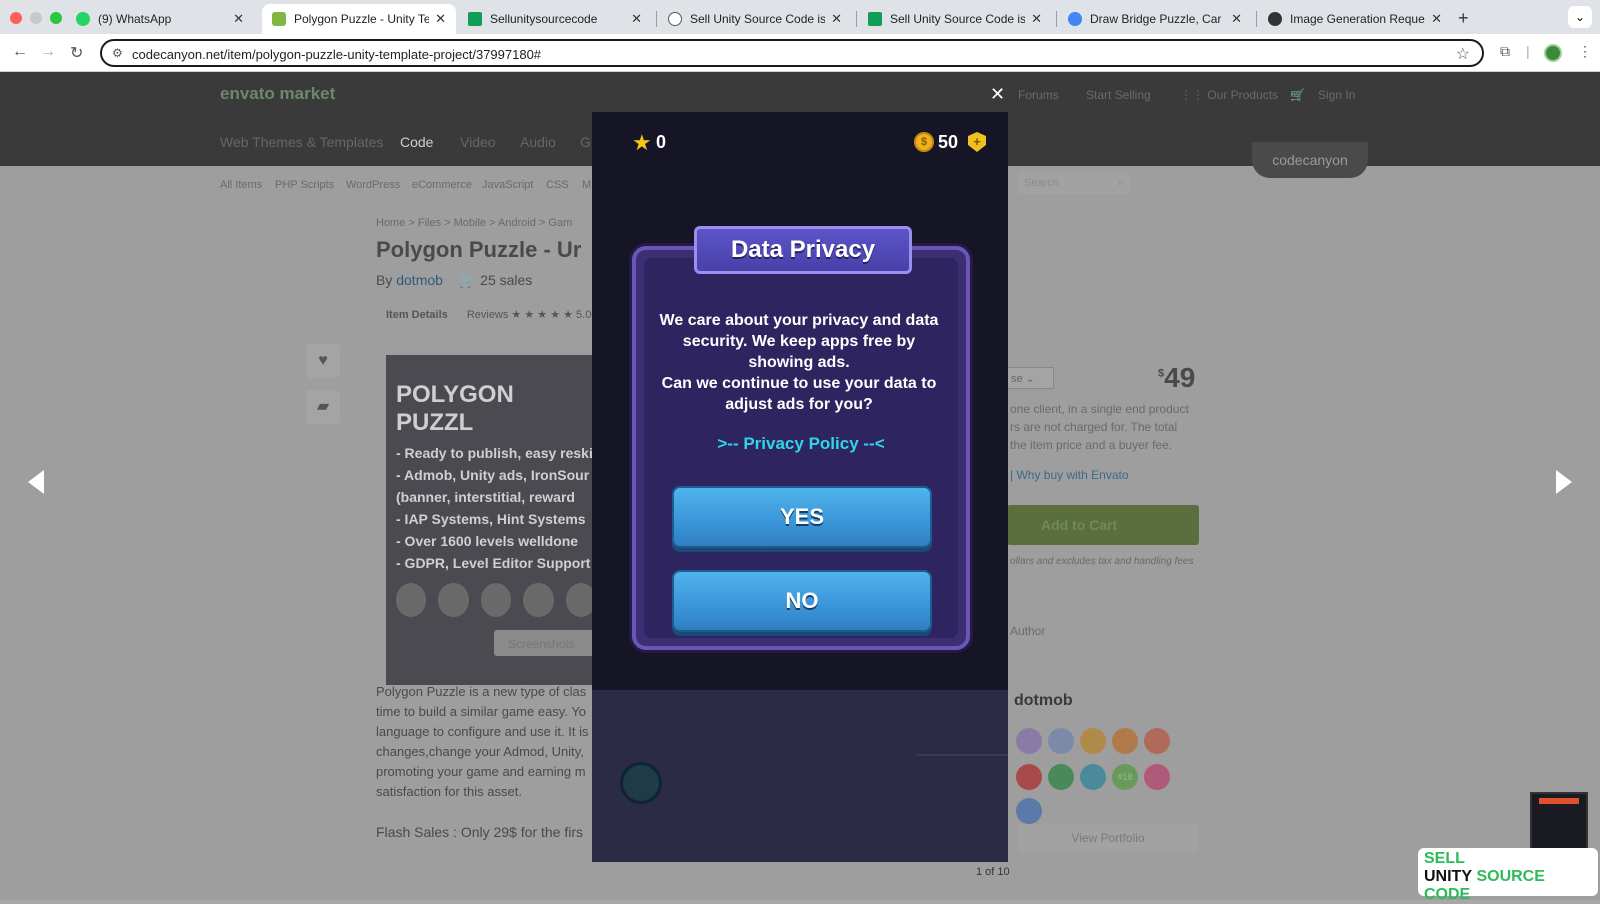 The height and width of the screenshot is (904, 1600). Describe the element at coordinates (419, 280) in the screenshot. I see `author-link: dotmob` at that location.